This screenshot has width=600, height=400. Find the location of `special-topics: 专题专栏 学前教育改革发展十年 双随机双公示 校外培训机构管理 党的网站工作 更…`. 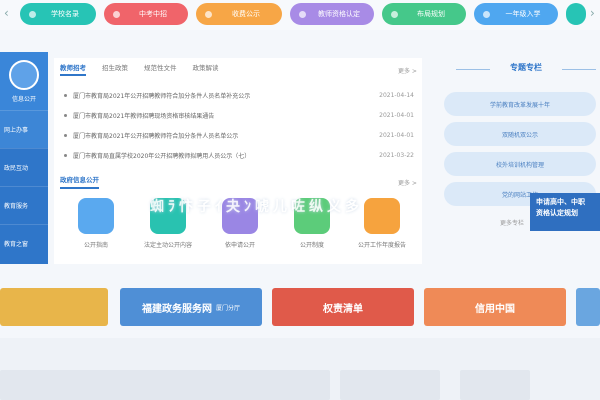

special-topics: 专题专栏 学前教育改革发展十年 双随机双公示 校外培训机构管理 党的网站工作 更… is located at coordinates (519, 158).